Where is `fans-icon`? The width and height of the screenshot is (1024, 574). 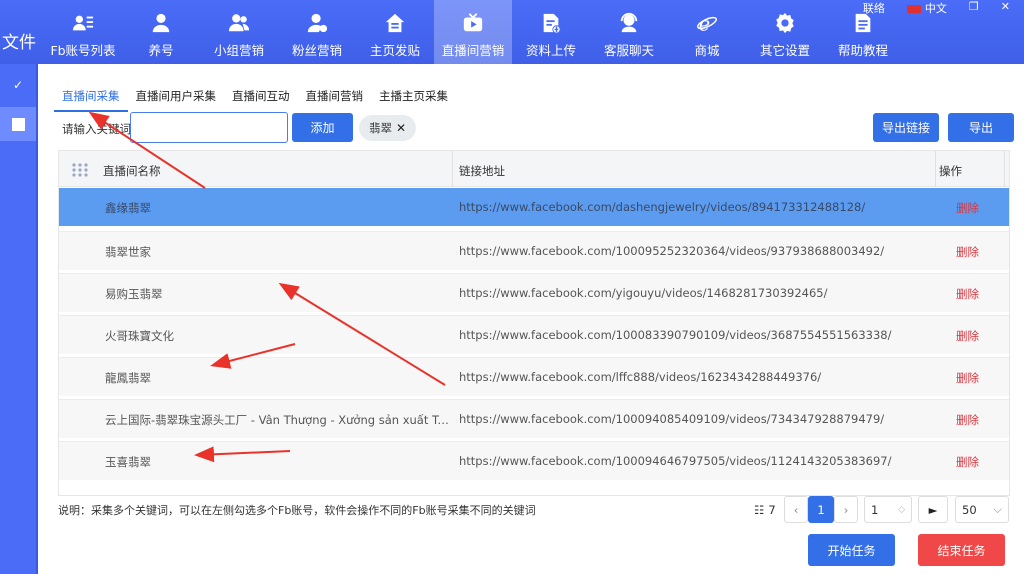 fans-icon is located at coordinates (317, 23).